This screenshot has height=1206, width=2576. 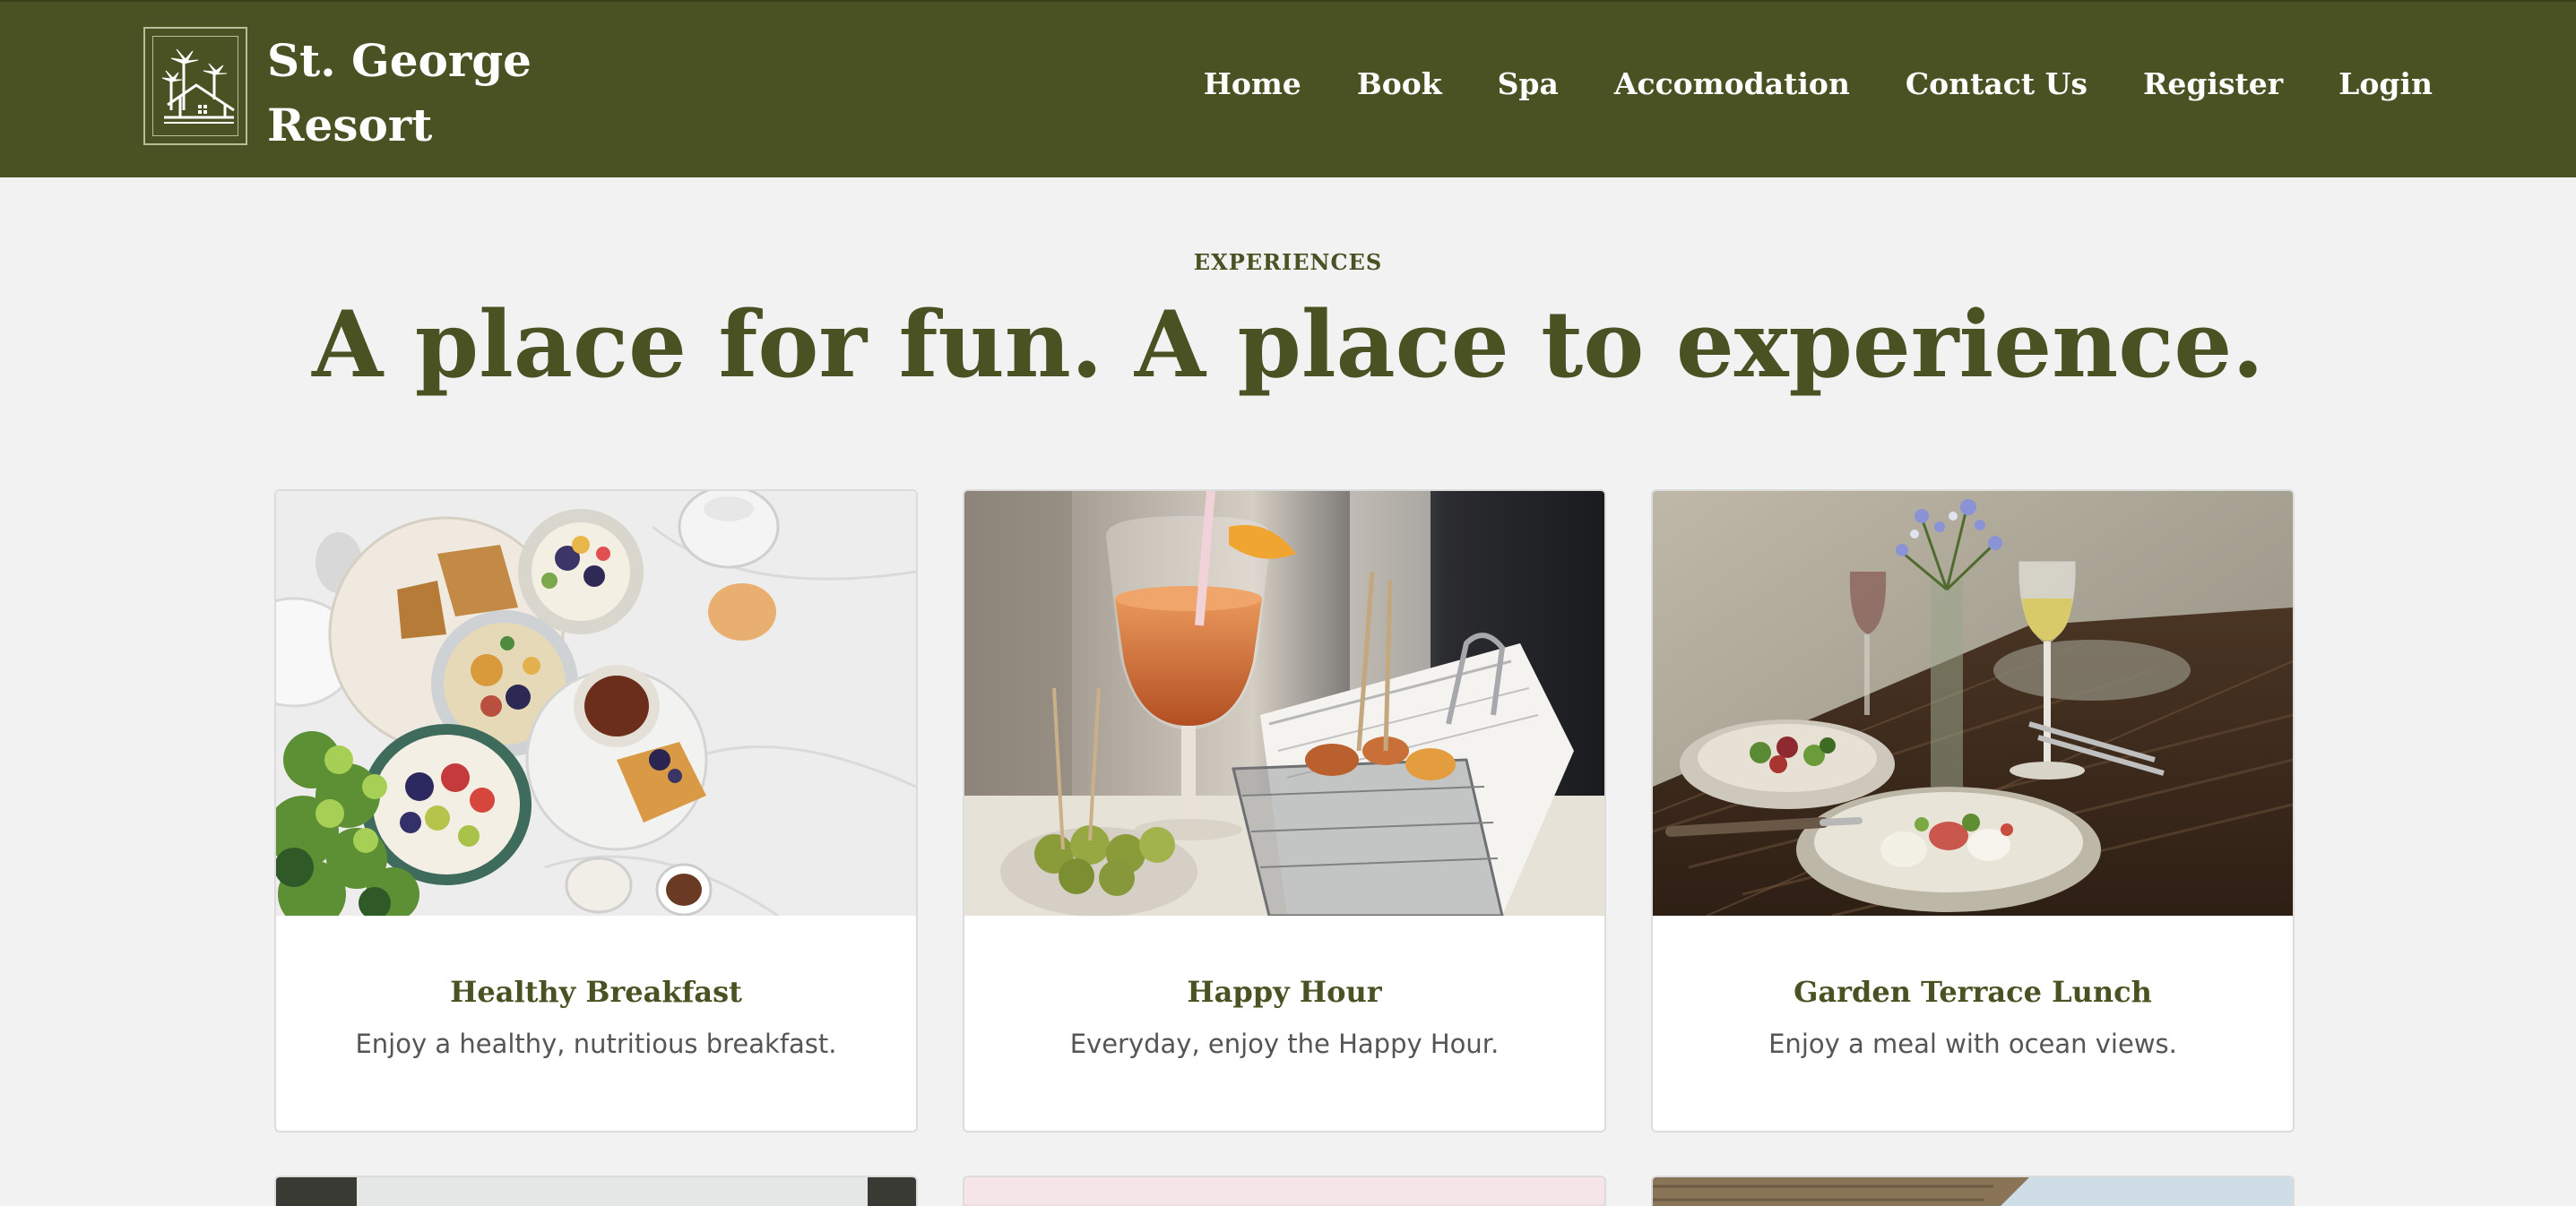 I want to click on nav-register: Register, so click(x=2213, y=83).